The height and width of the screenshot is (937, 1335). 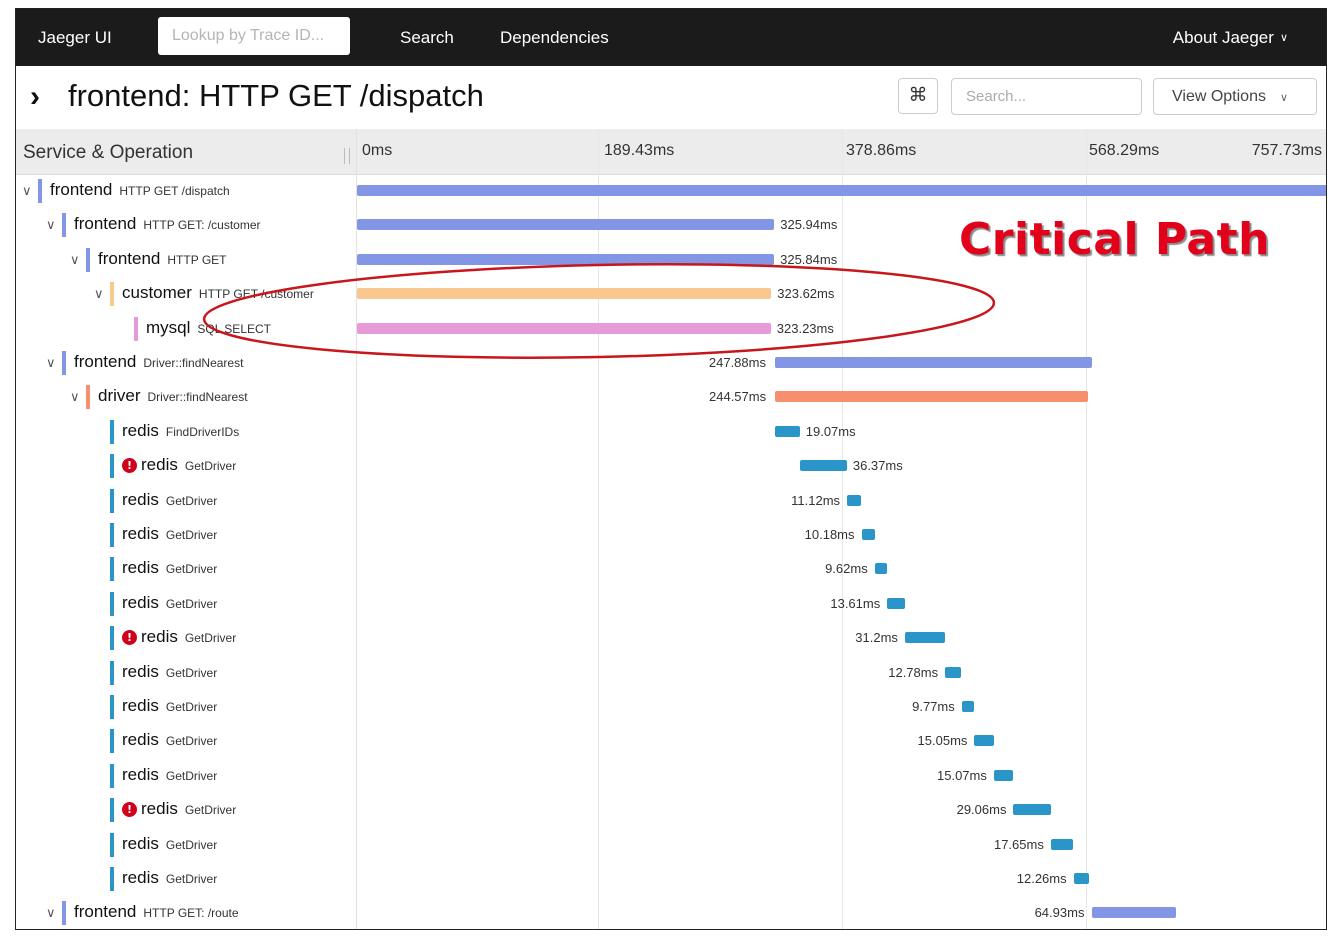 What do you see at coordinates (671, 912) in the screenshot?
I see `span-row: ∨ frontend HTTP GET: /route 64.93ms` at bounding box center [671, 912].